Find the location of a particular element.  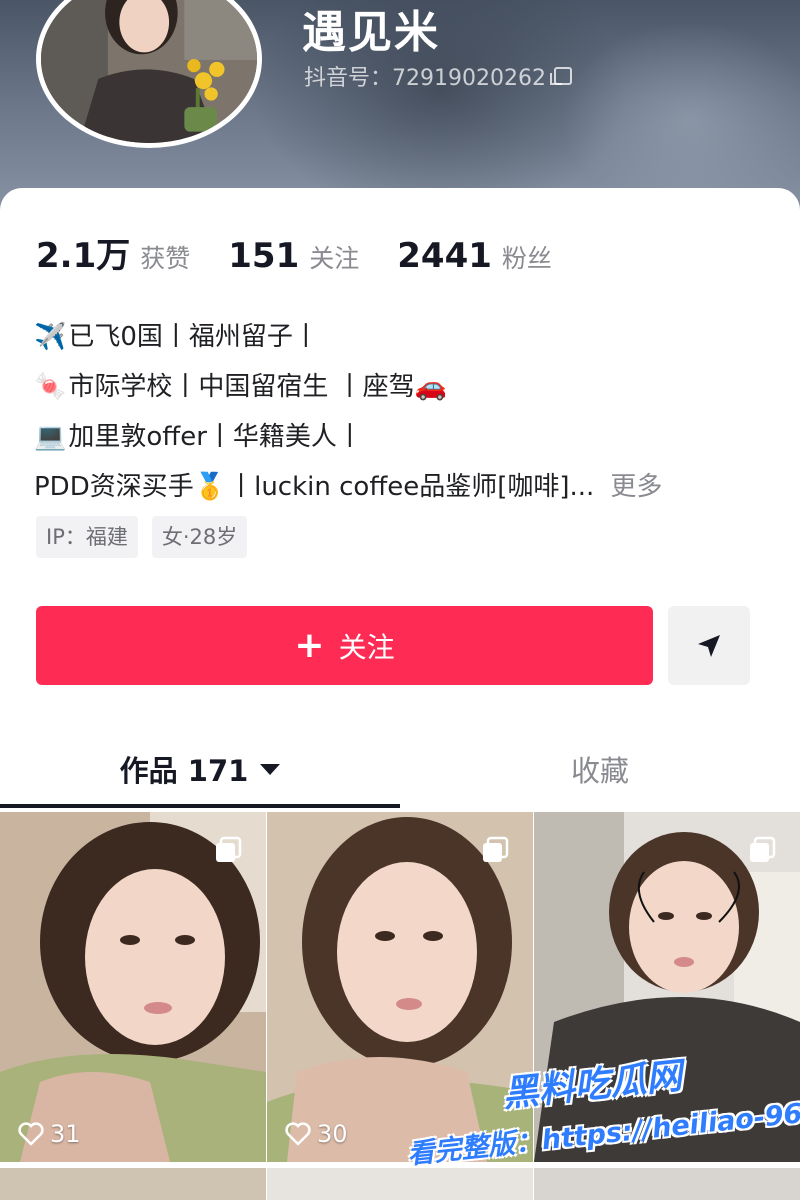

bio-line-2: 🍬 市际学校丨中国留宿生 丨座驾 🚗 is located at coordinates (404, 387).